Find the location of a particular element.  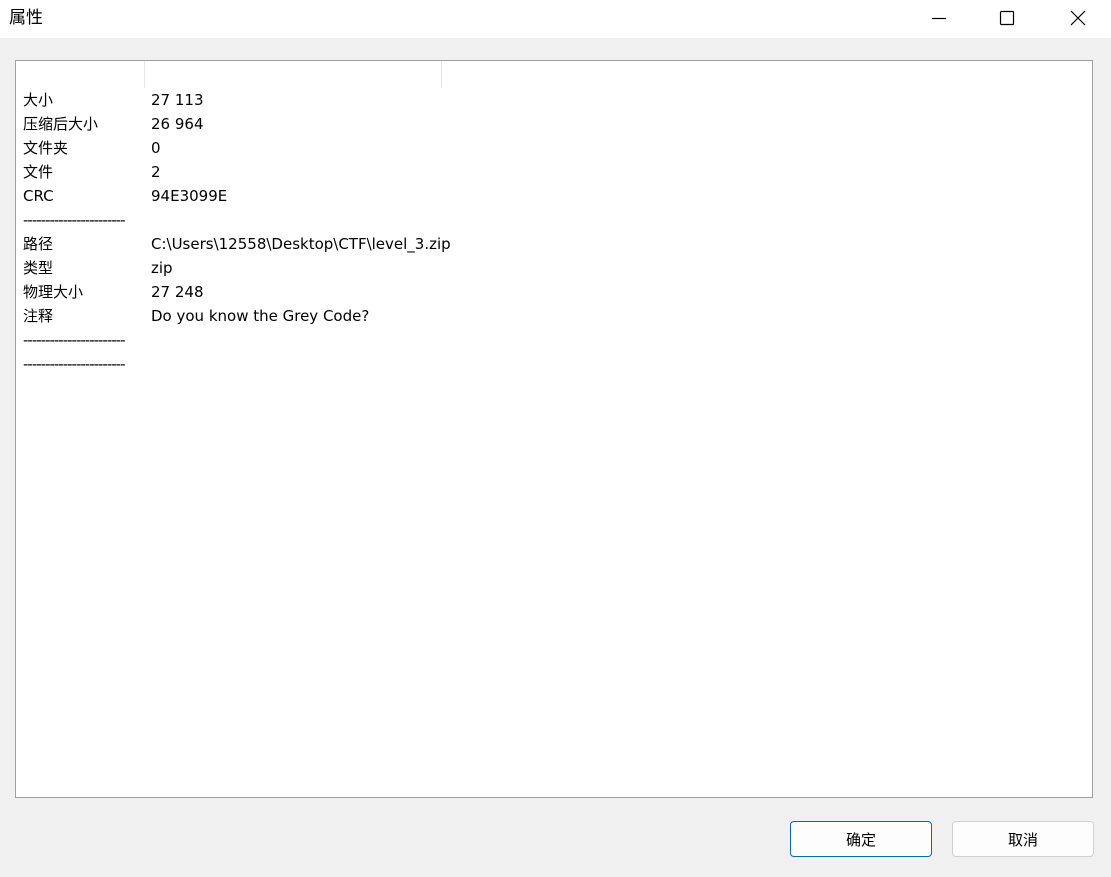

property-value: zip is located at coordinates (162, 268).